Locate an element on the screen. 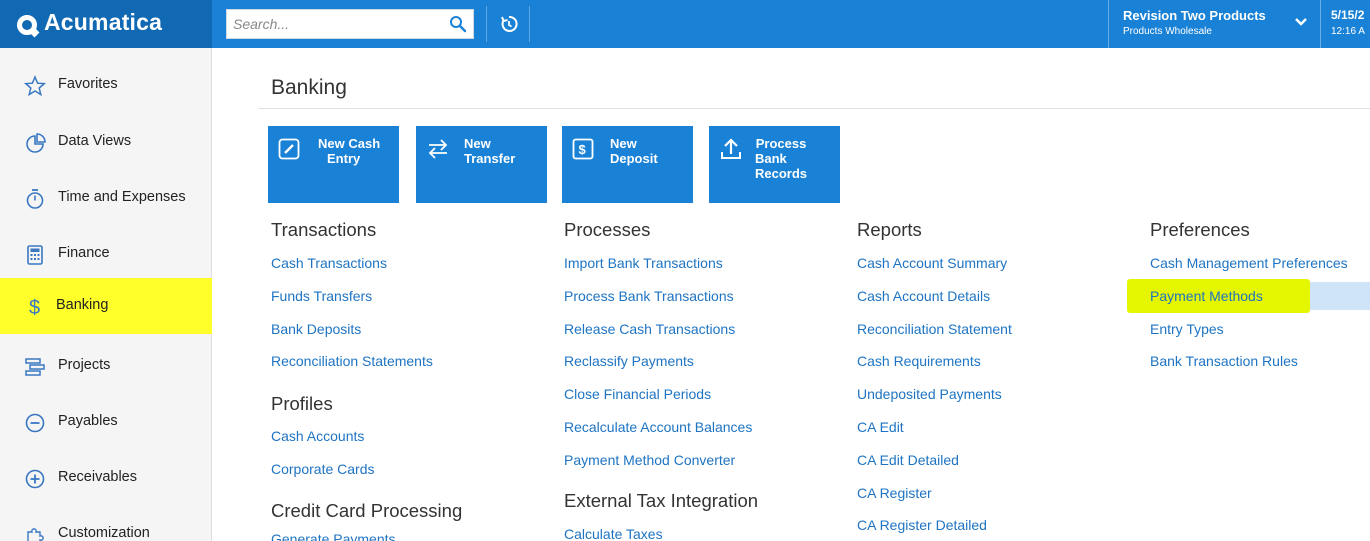 This screenshot has height=541, width=1370. new-transfer-tile: New Transfer is located at coordinates (481, 164).